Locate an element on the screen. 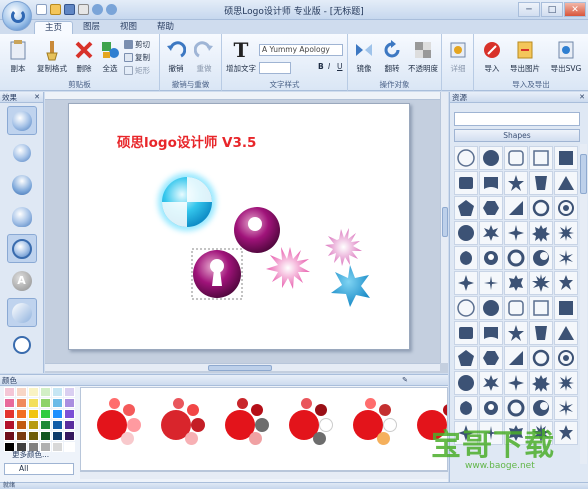 The height and width of the screenshot is (489, 588). underline-button: U is located at coordinates (340, 66).